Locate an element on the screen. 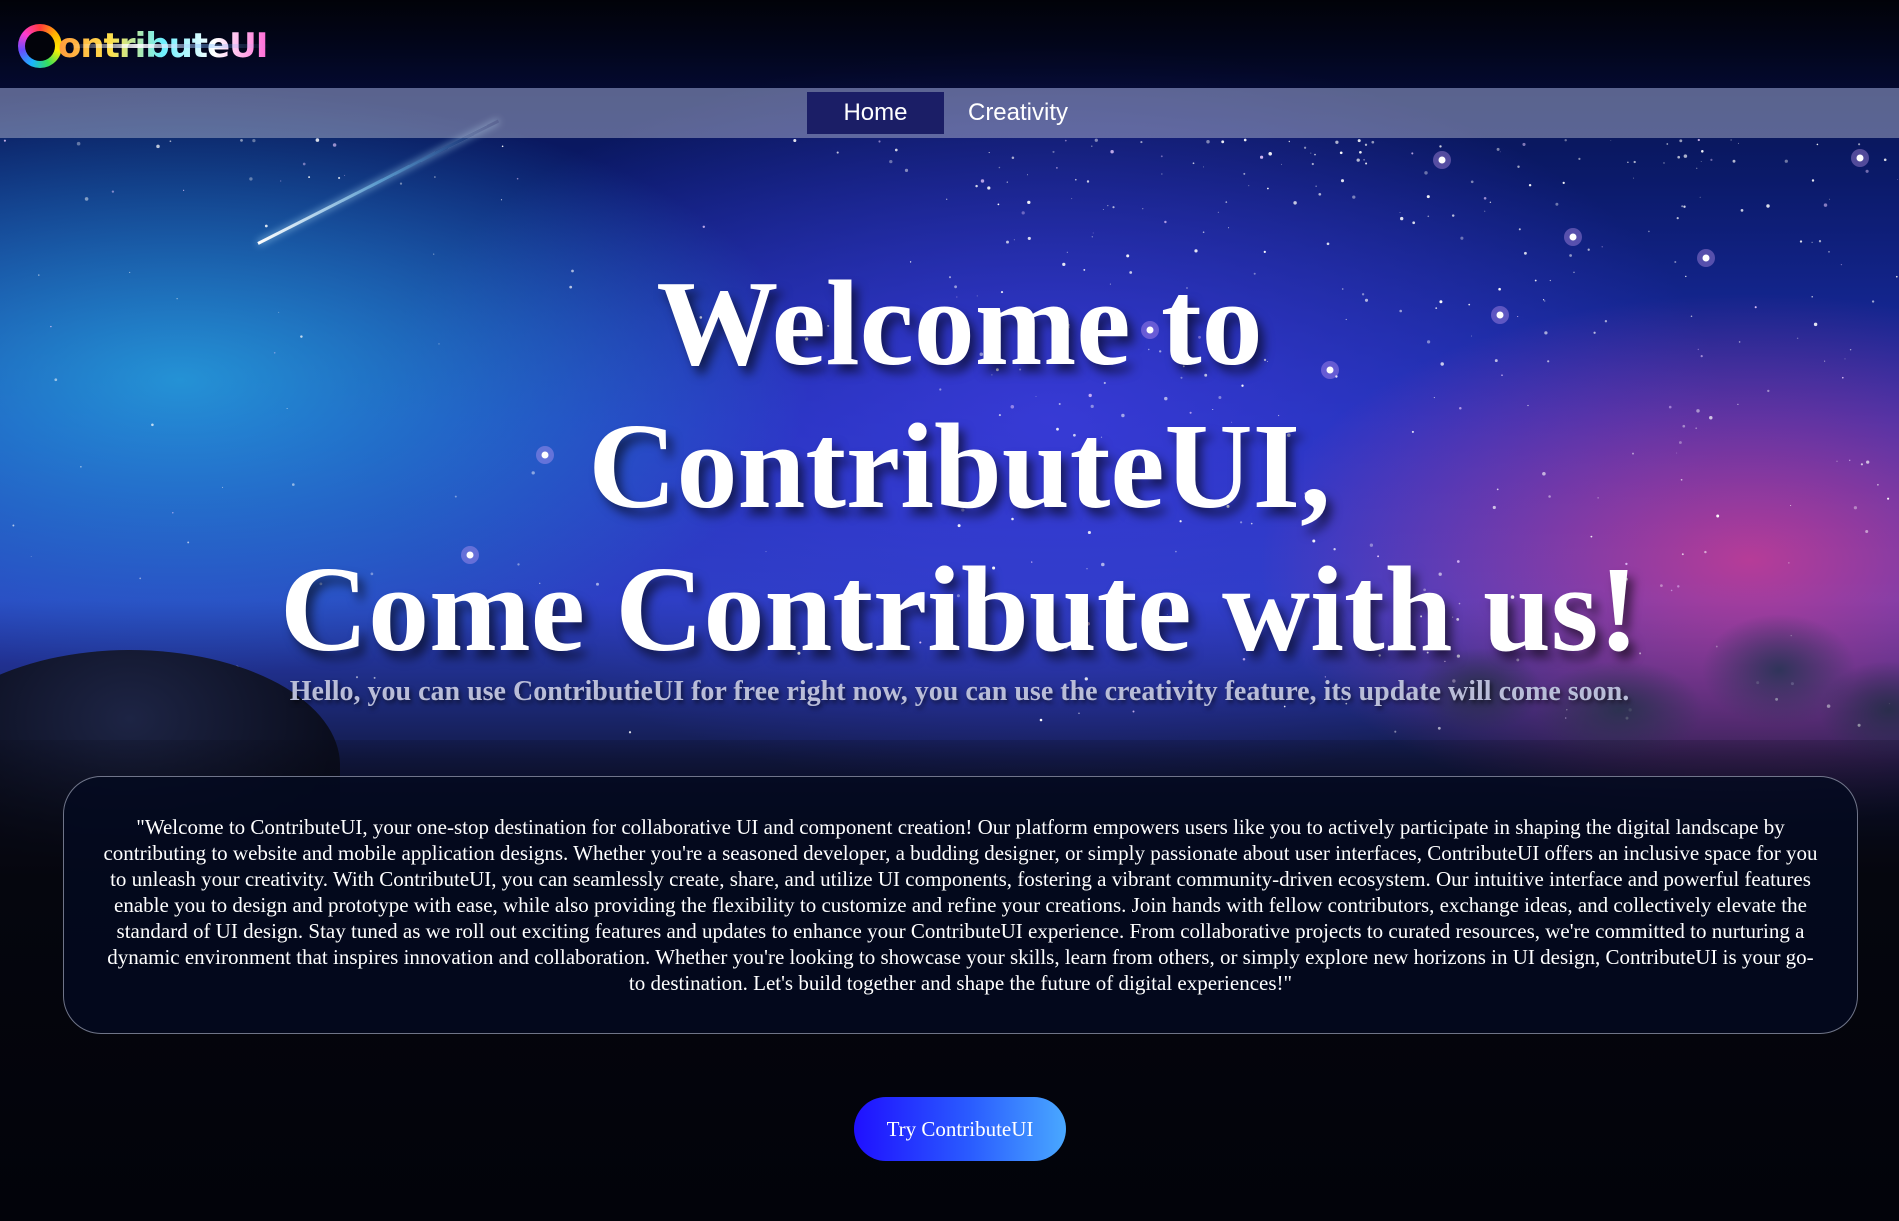 Image resolution: width=1899 pixels, height=1221 pixels. nav-creativity: Creativity is located at coordinates (1018, 113).